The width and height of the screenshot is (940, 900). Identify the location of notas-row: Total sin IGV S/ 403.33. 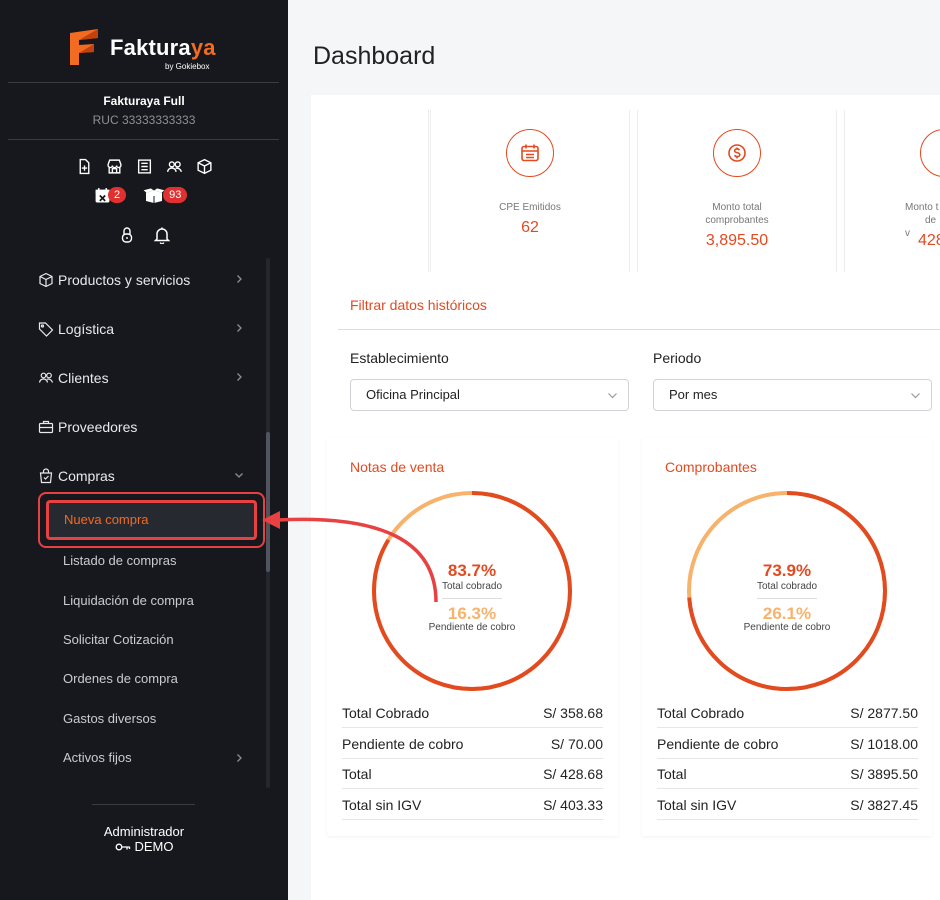
(472, 805).